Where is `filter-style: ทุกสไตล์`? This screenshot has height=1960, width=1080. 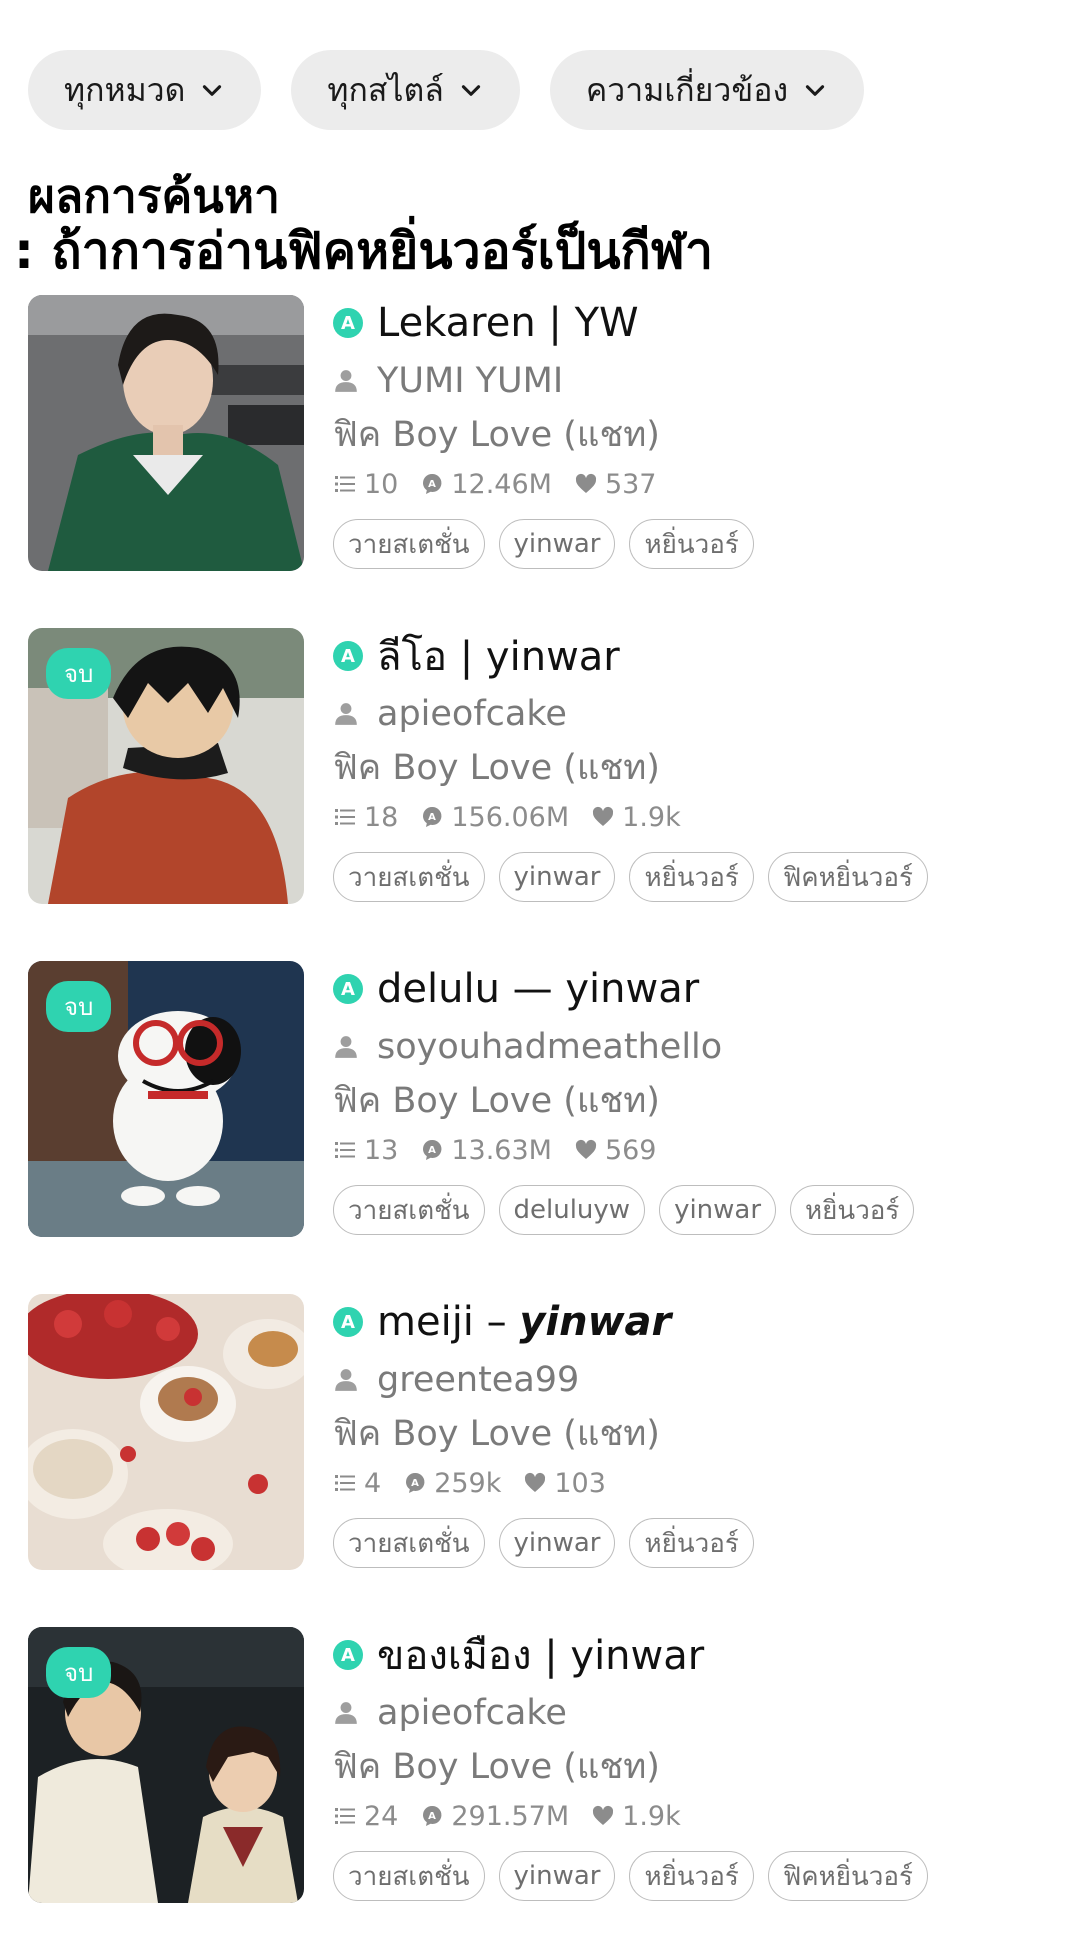 filter-style: ทุกสไตล์ is located at coordinates (405, 90).